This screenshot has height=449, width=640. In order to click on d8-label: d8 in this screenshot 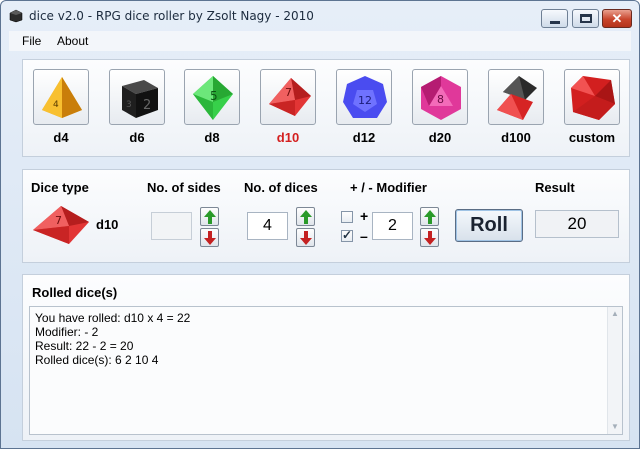, I will do `click(212, 137)`.